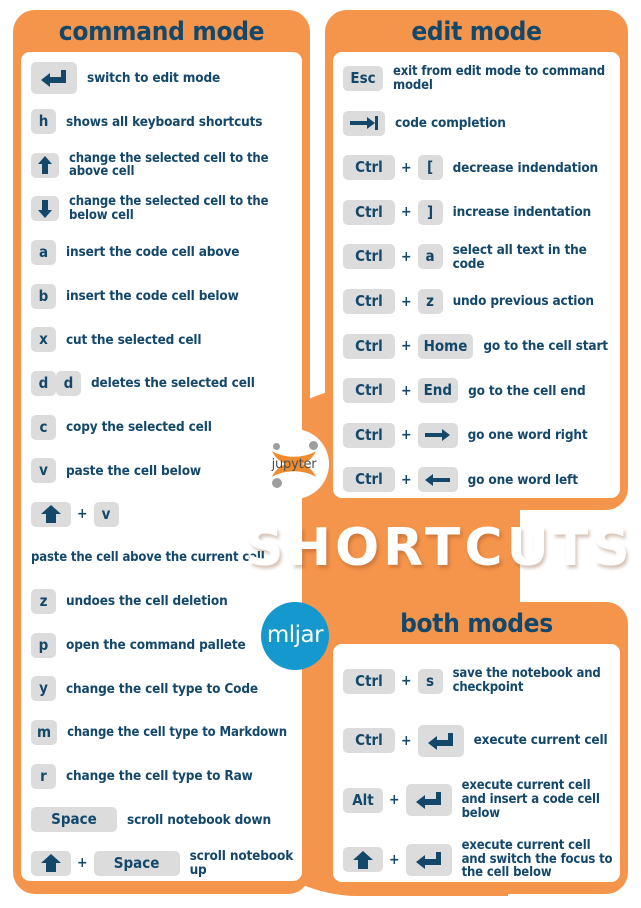  What do you see at coordinates (161, 384) in the screenshot?
I see `shortcut-row: d d deletes the selected cell` at bounding box center [161, 384].